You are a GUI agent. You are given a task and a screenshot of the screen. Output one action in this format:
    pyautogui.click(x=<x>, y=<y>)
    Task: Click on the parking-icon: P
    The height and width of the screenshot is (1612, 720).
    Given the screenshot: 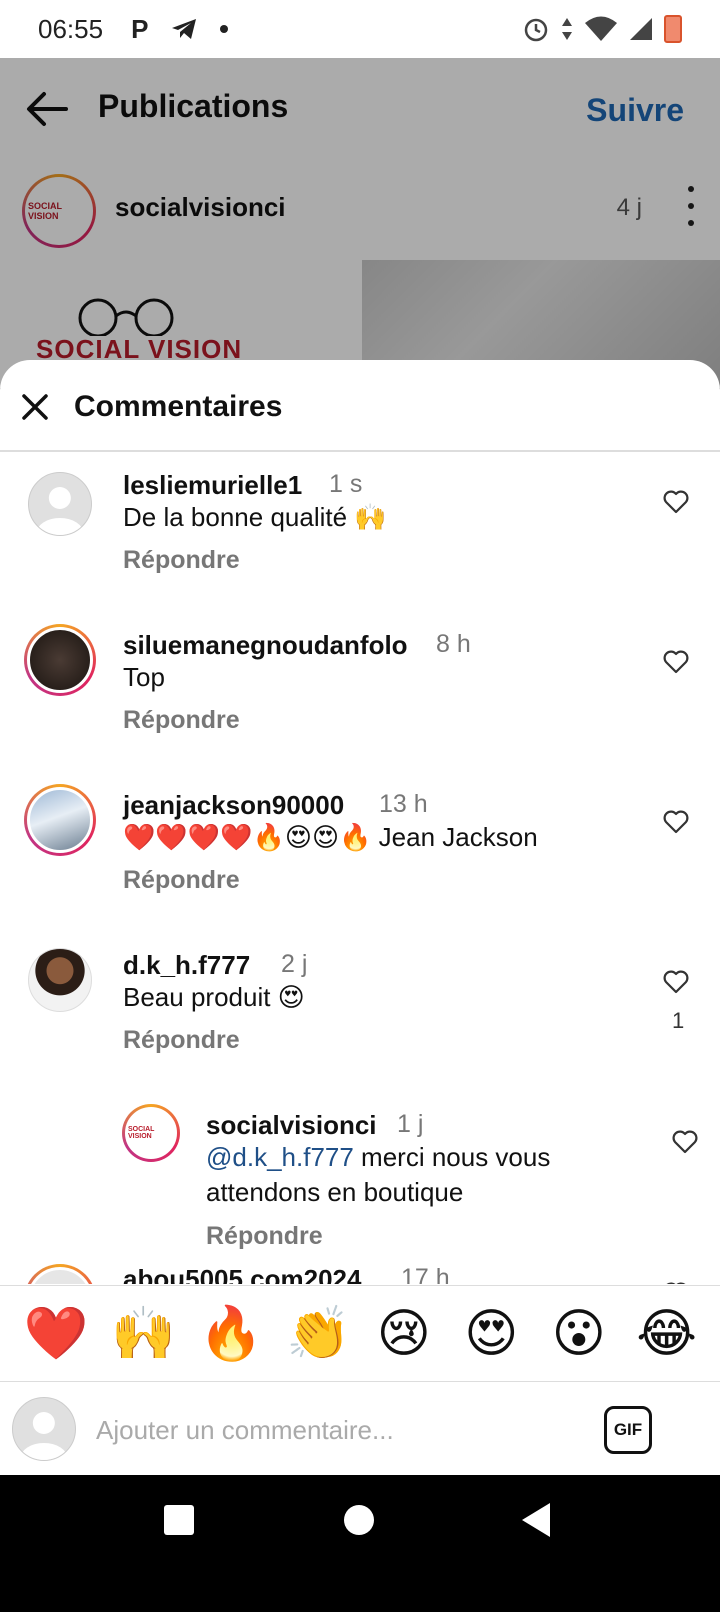 What is the action you would take?
    pyautogui.click(x=140, y=28)
    